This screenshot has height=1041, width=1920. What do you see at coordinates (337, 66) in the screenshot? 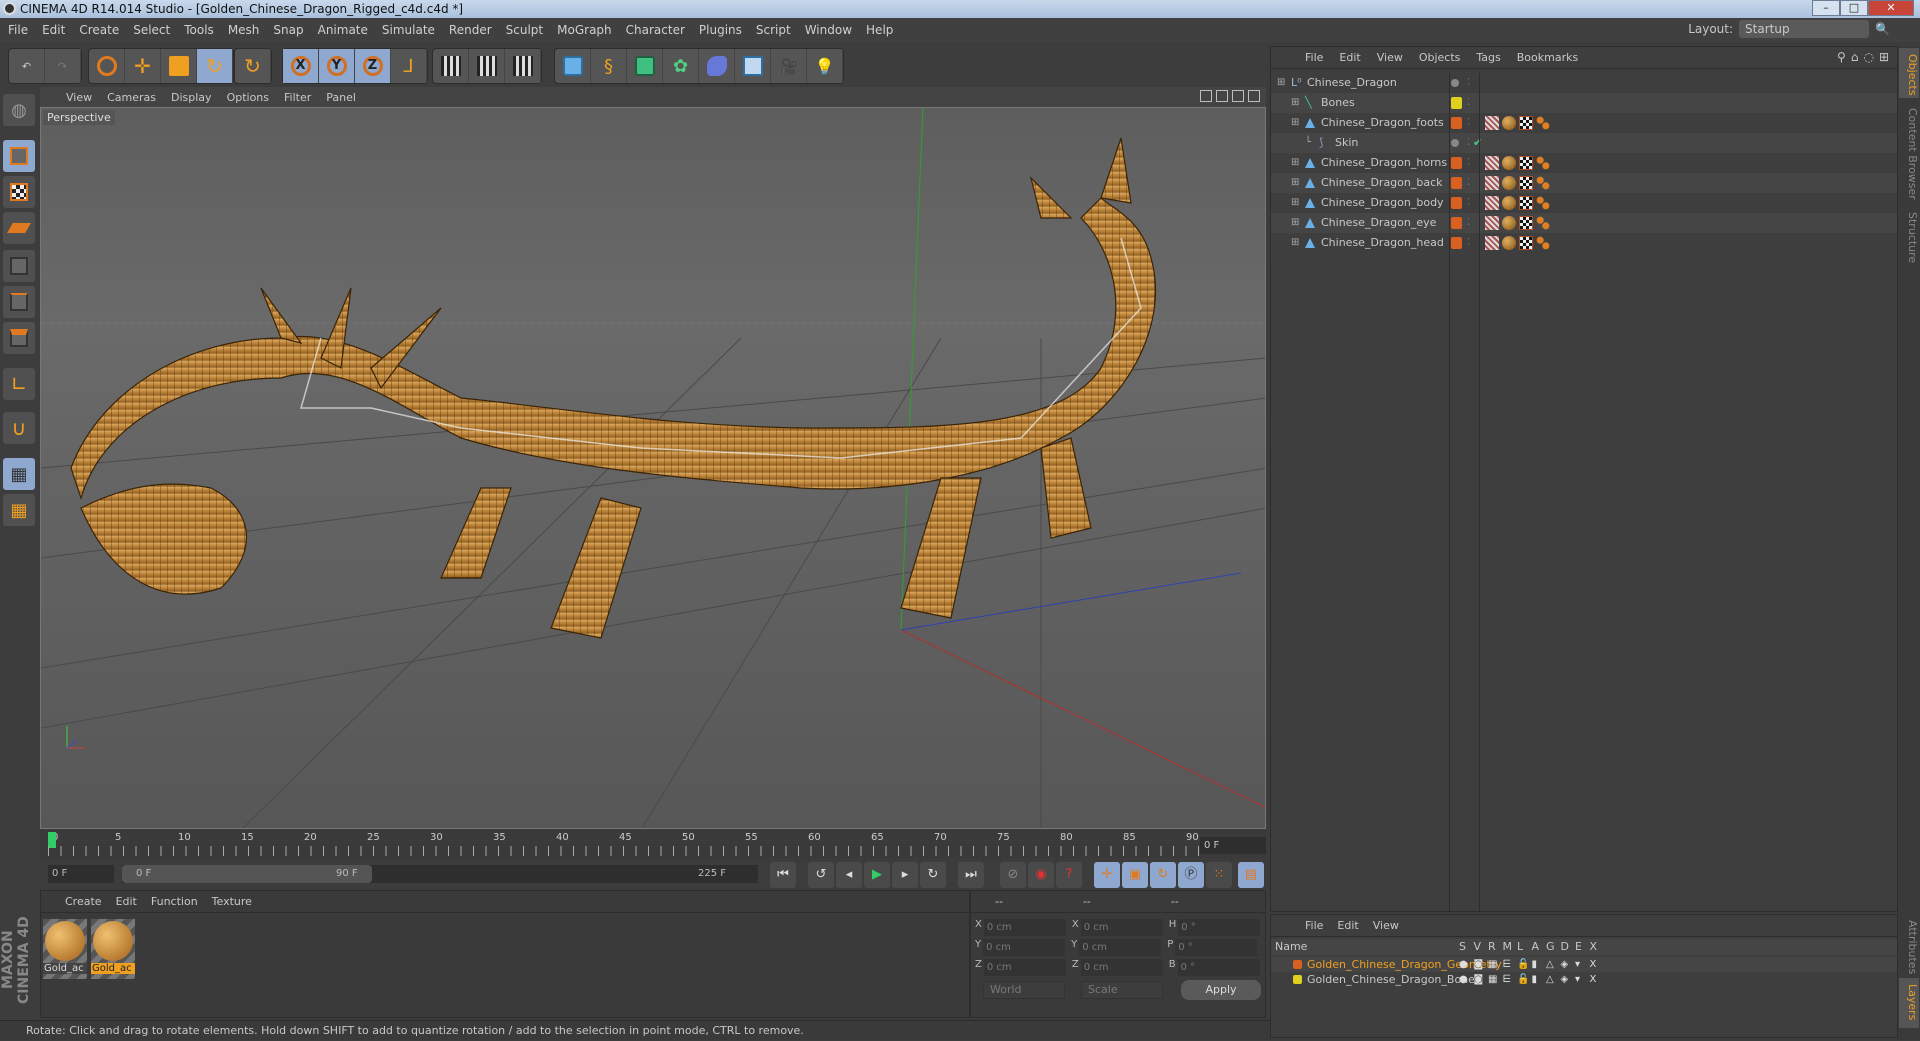
I see `y-axis-button: Y` at bounding box center [337, 66].